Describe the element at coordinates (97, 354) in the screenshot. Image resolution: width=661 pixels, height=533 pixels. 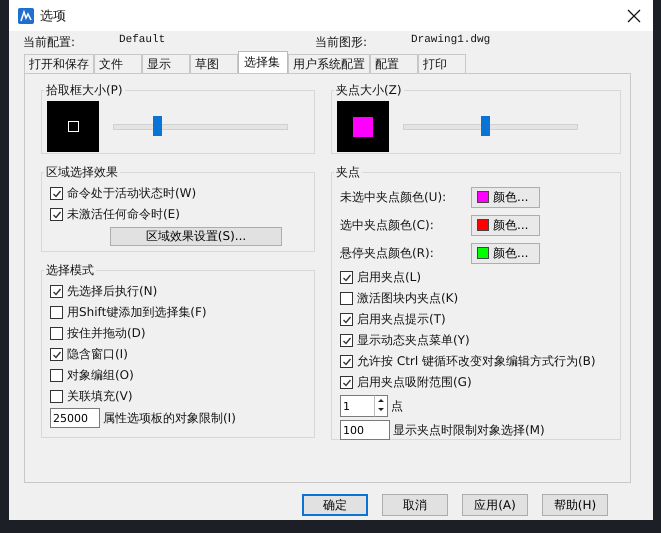
I see `checkbox-label: 隐含窗口(I)` at that location.